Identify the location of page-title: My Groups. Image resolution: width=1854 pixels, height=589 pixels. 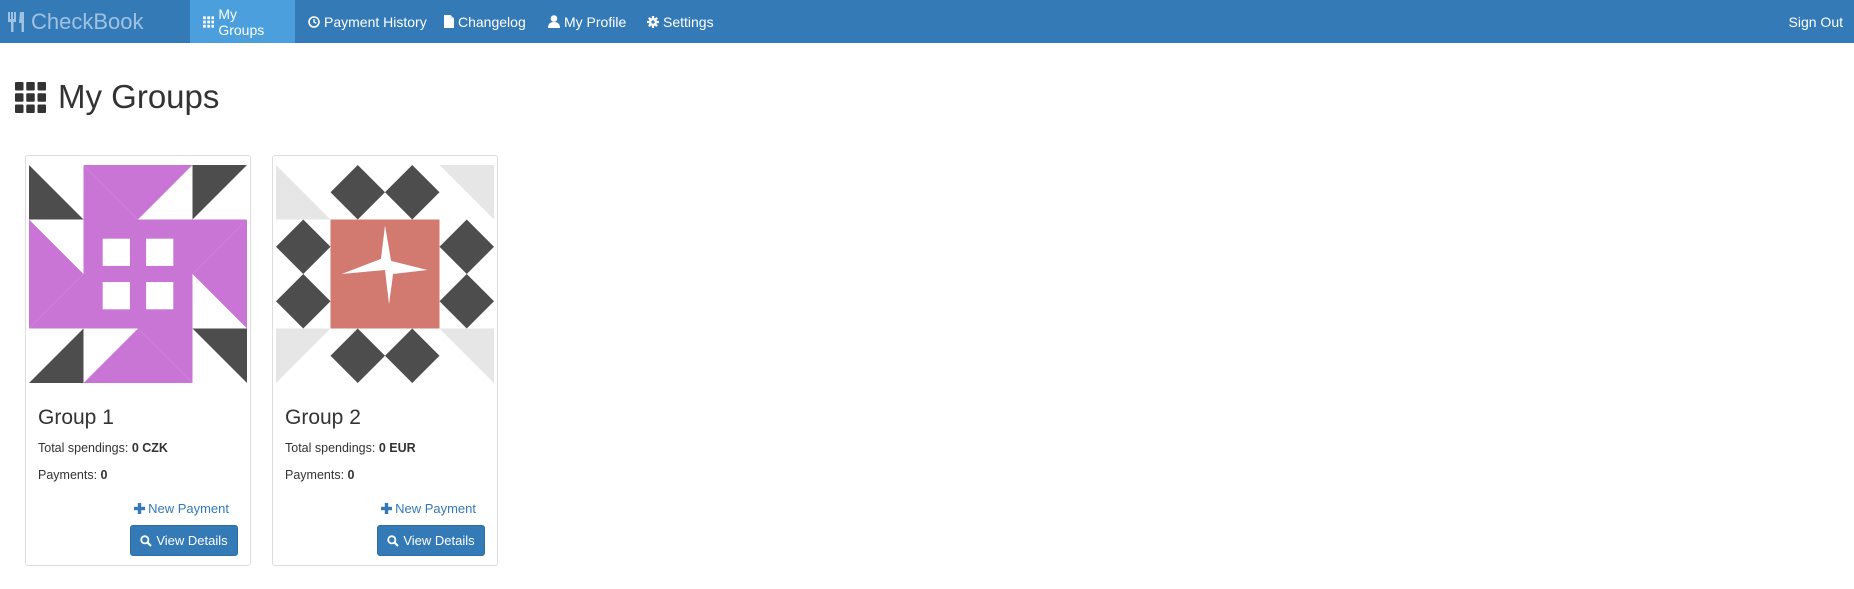
(117, 97).